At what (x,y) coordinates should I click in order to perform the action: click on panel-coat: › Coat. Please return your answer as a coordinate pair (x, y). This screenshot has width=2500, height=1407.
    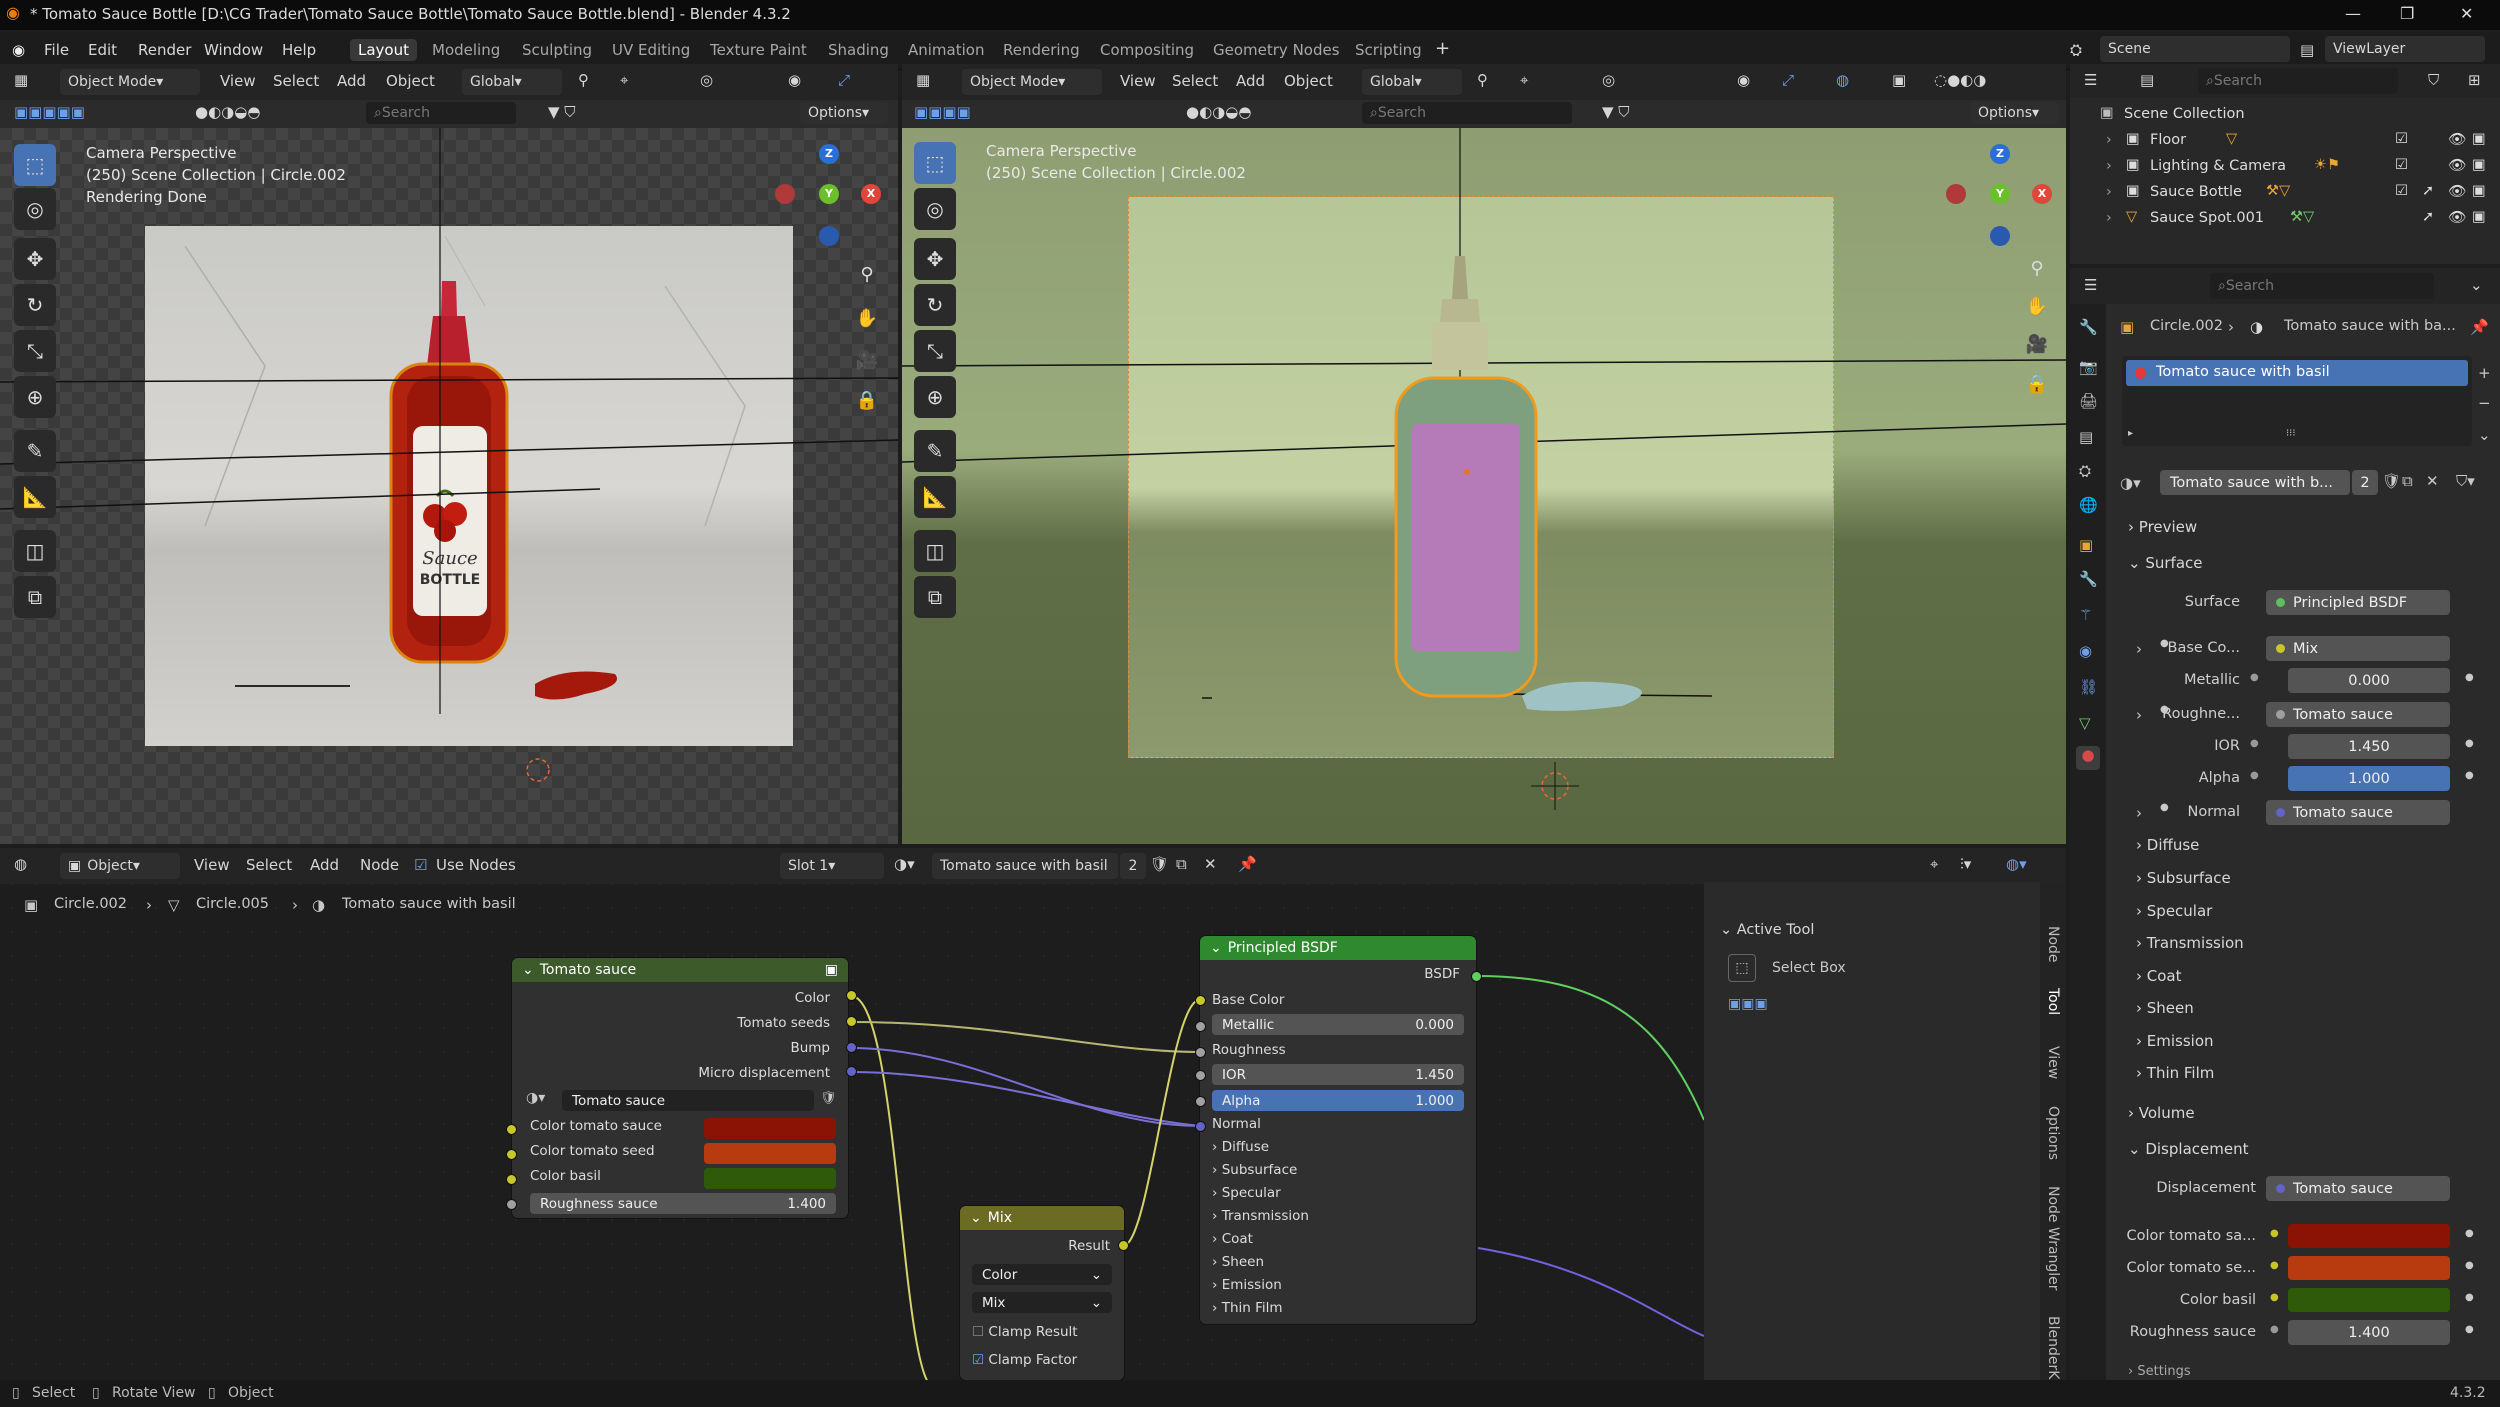
    Looking at the image, I should click on (2159, 976).